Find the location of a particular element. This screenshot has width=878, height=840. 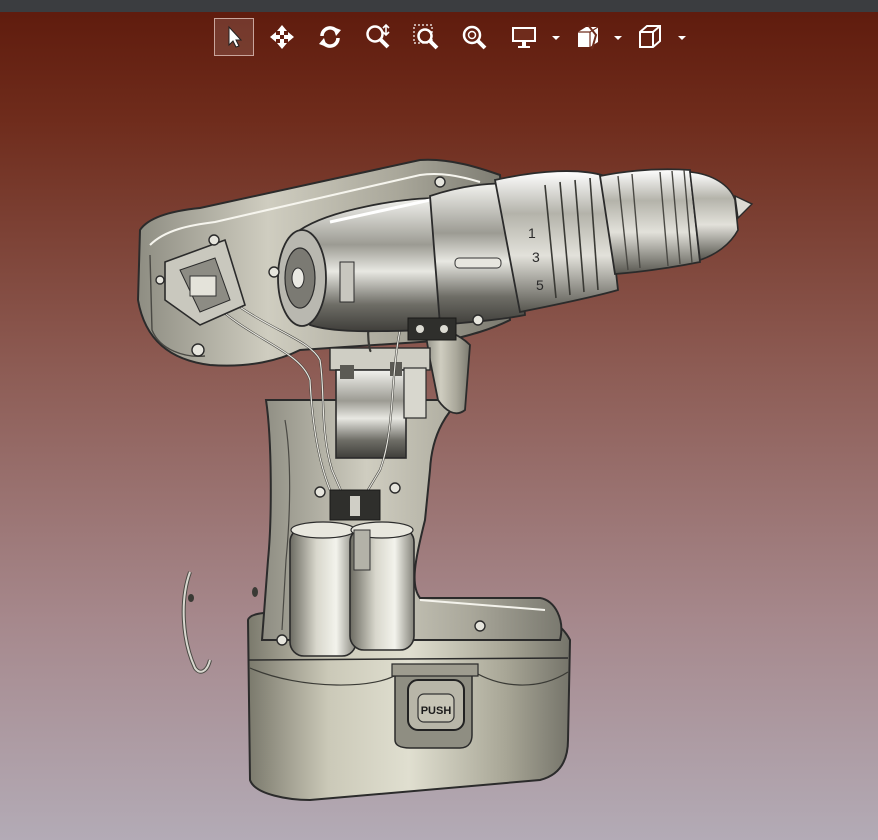

view-orientation-dropdown is located at coordinates (682, 38).